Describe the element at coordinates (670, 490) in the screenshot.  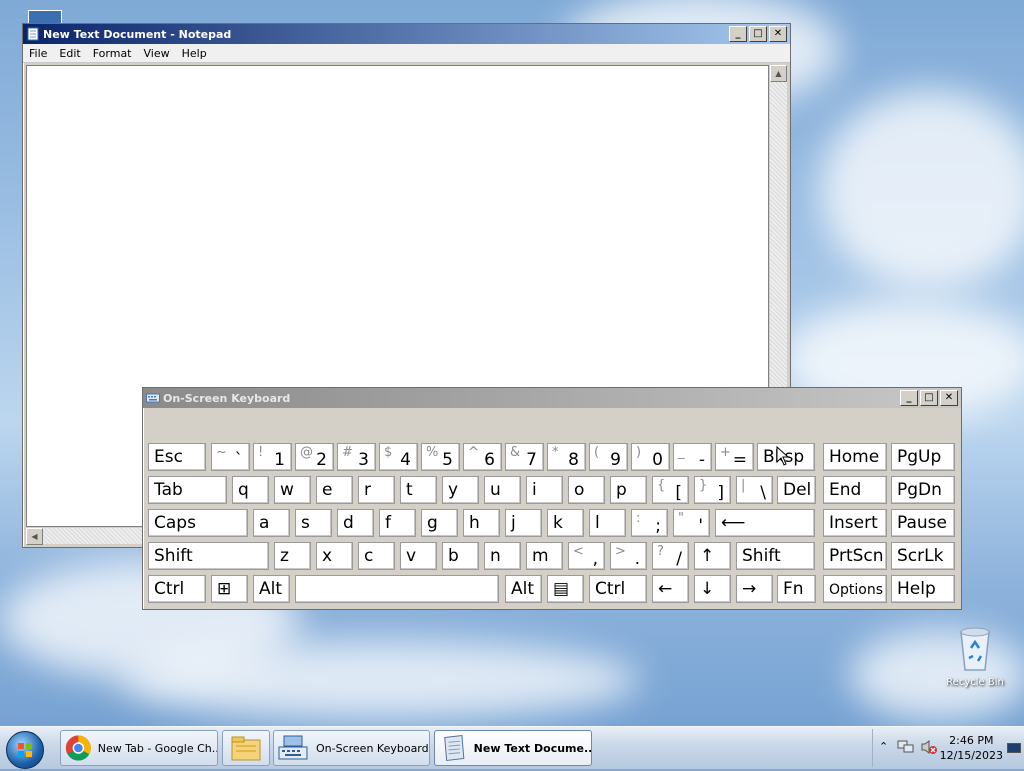
I see `key-lbracket: {[` at that location.